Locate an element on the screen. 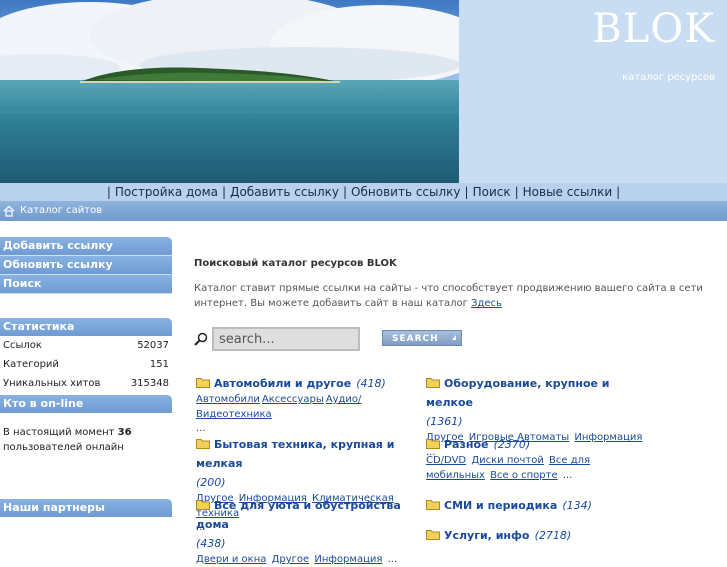 The image size is (727, 567). category-block: СМИ и периодика (134) is located at coordinates (537, 504).